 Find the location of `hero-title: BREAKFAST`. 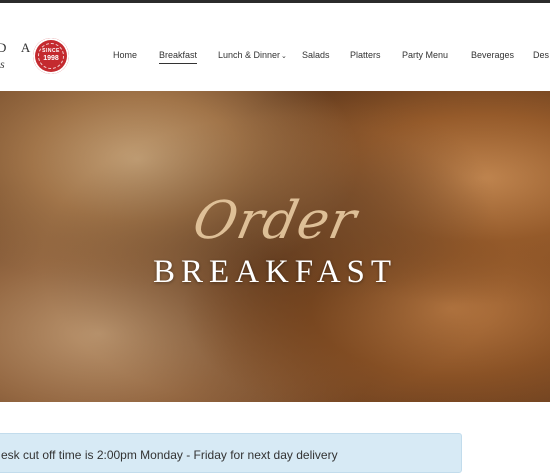

hero-title: BREAKFAST is located at coordinates (275, 272).